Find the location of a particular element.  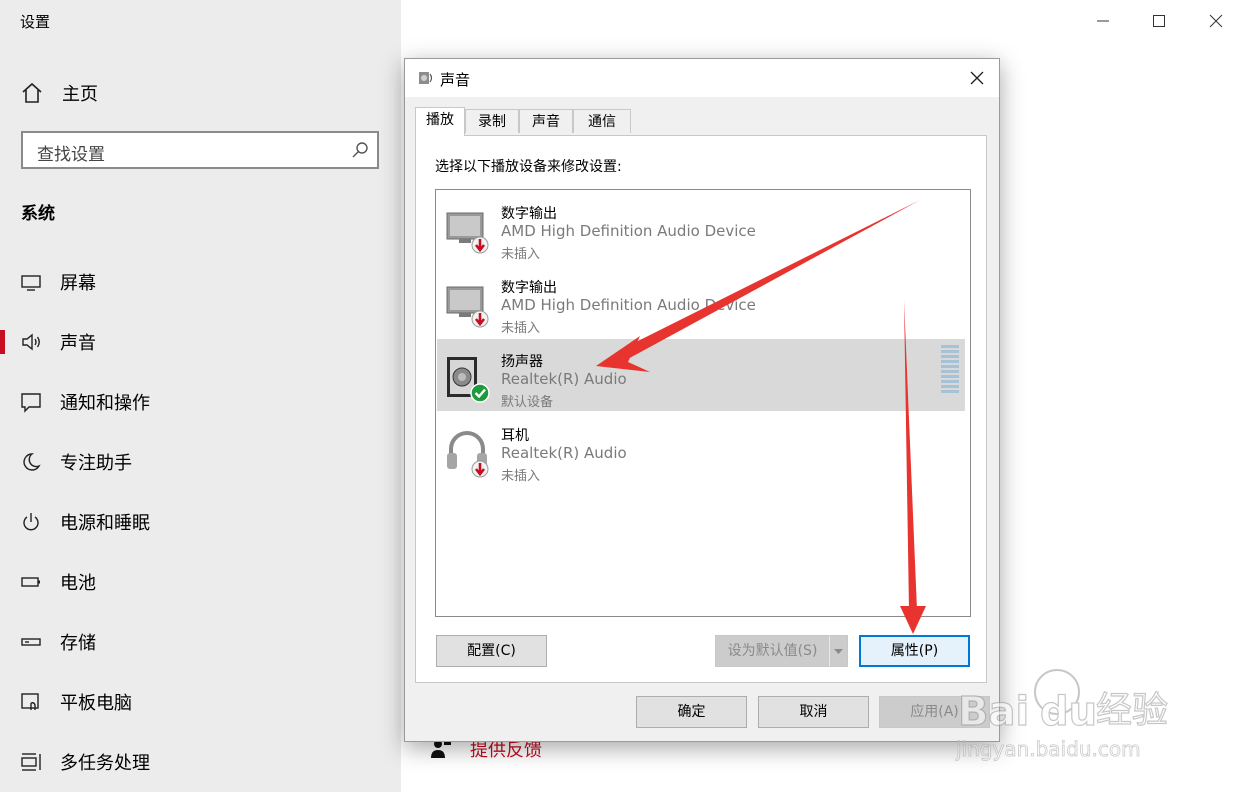

svg-text: du is located at coordinates (1068, 712).